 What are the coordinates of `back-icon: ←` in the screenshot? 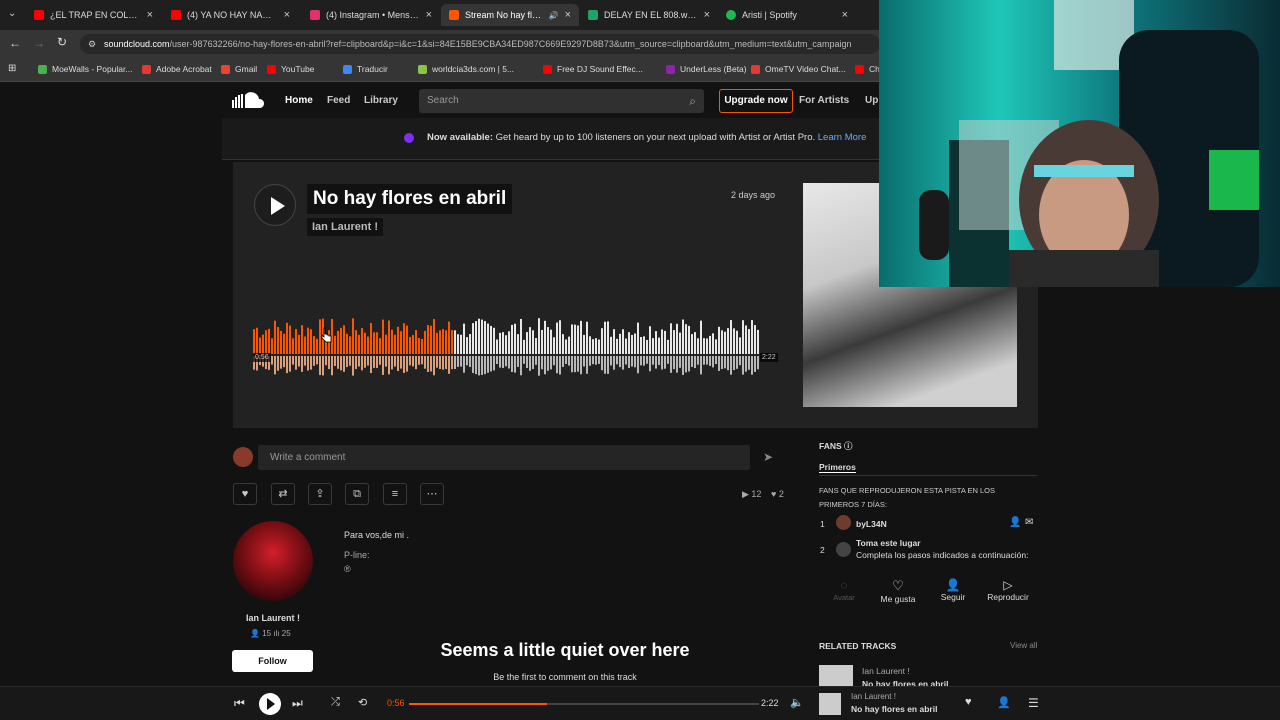 It's located at (15, 43).